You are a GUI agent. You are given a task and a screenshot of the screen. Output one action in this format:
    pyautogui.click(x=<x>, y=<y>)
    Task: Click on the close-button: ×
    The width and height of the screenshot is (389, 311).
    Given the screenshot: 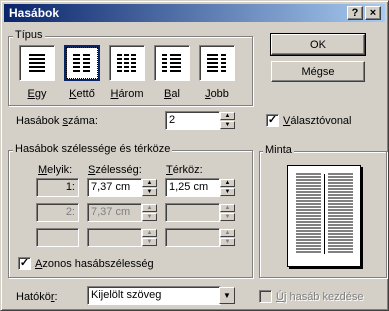 What is the action you would take?
    pyautogui.click(x=373, y=13)
    